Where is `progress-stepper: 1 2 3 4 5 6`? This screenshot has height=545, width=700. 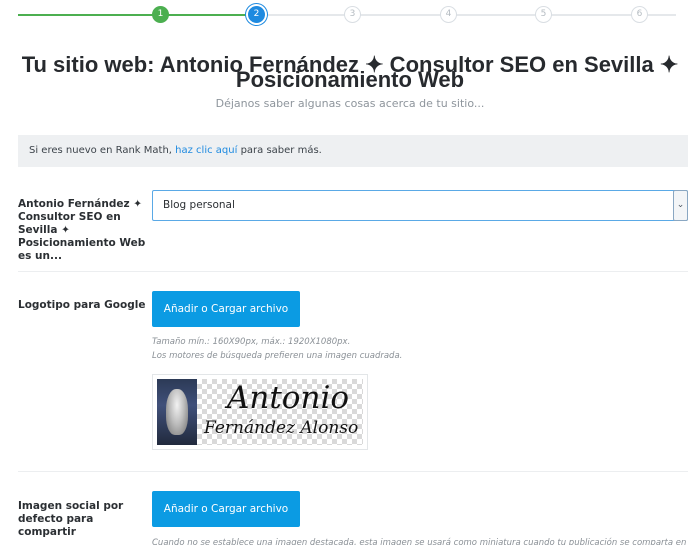
progress-stepper: 1 2 3 4 5 6 is located at coordinates (350, 15).